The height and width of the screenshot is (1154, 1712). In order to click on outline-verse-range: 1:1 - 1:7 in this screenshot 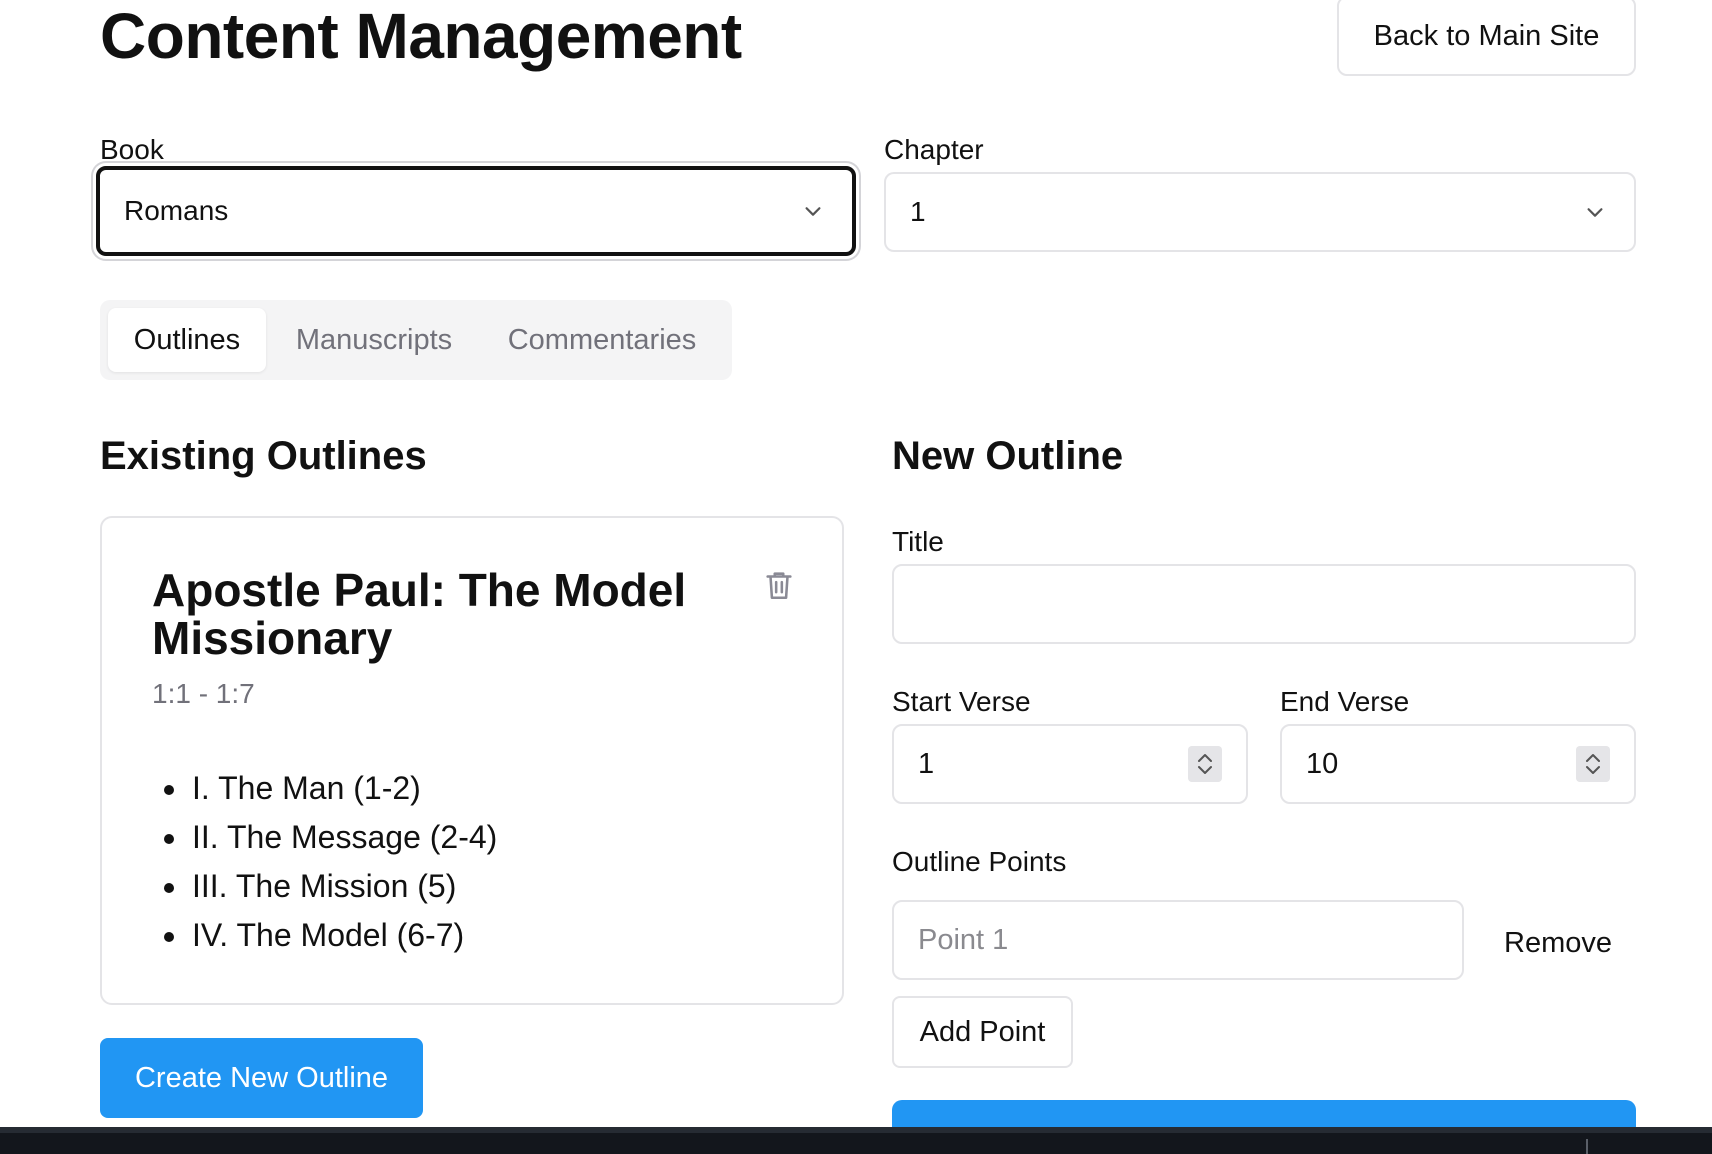, I will do `click(203, 693)`.